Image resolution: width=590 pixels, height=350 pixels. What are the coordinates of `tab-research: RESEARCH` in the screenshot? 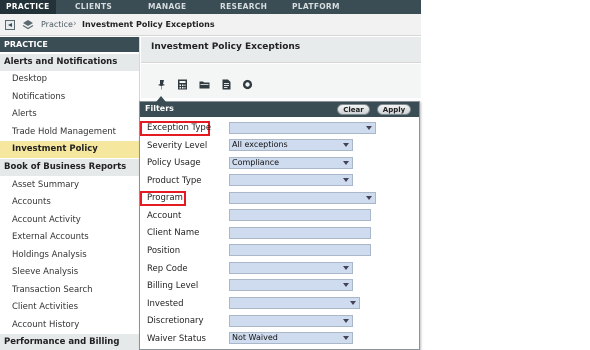 It's located at (243, 7).